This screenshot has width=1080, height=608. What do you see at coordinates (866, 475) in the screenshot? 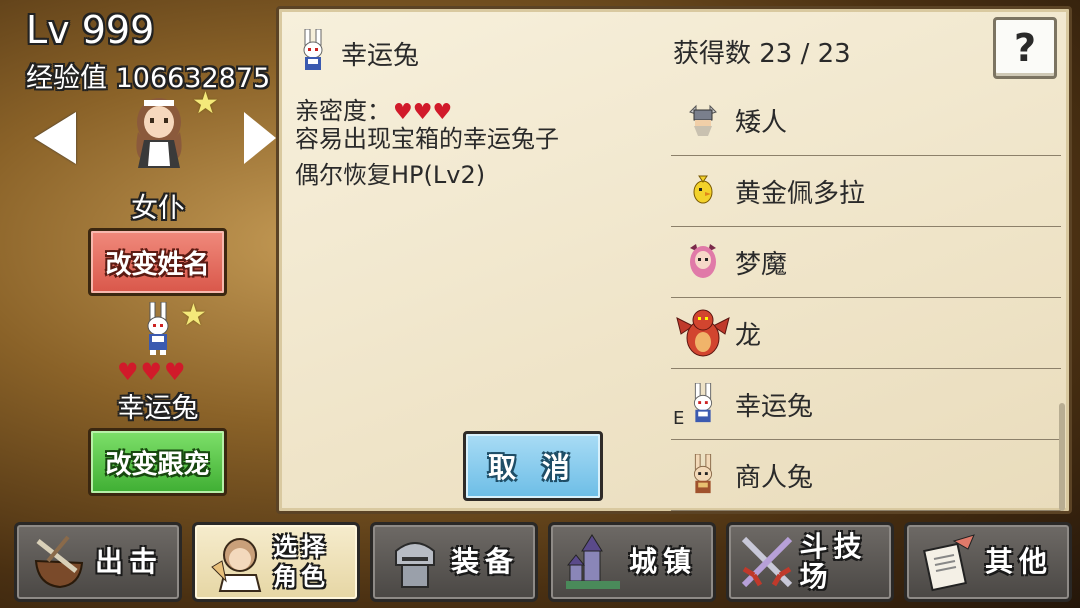
I see `list-item: 商人兔` at bounding box center [866, 475].